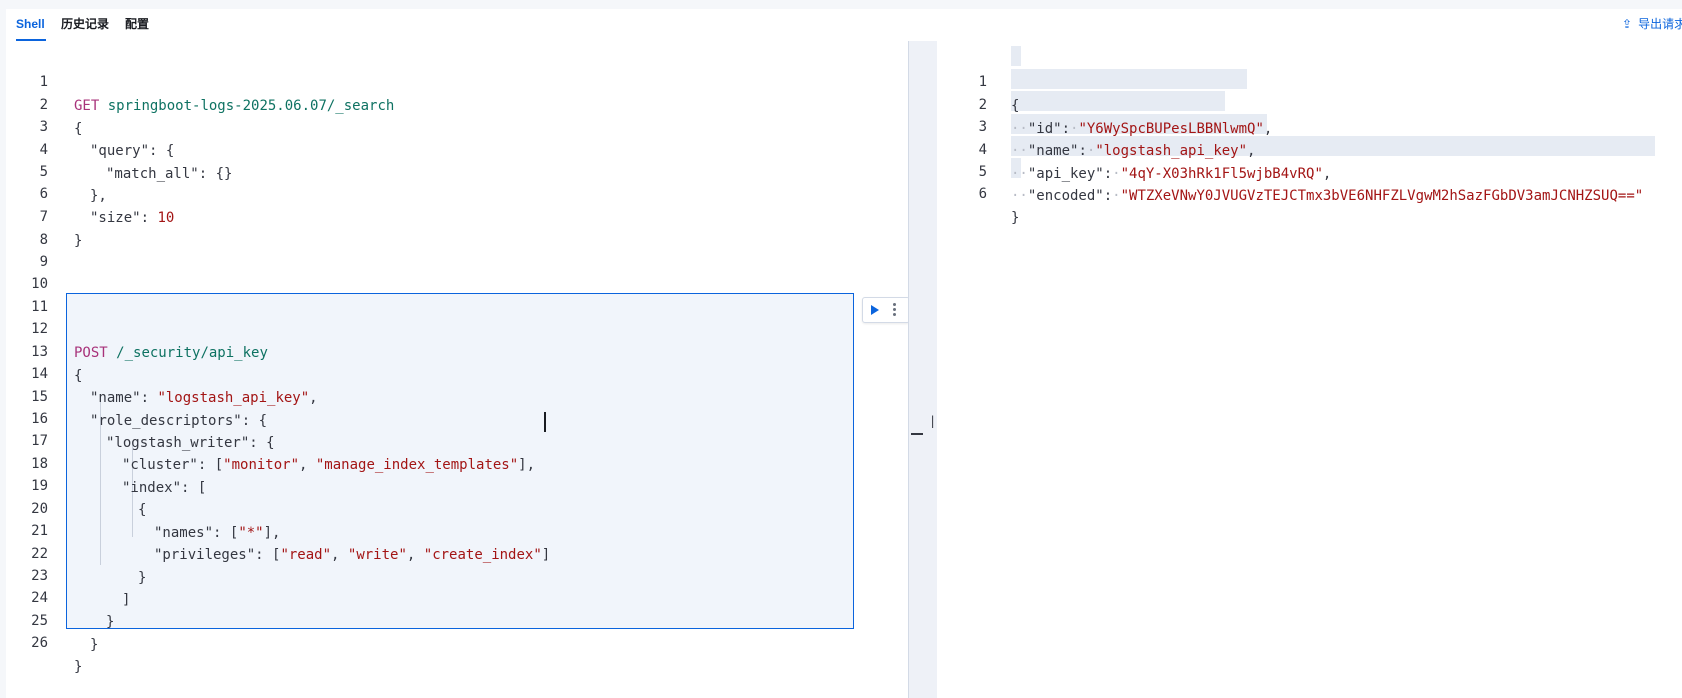 The width and height of the screenshot is (1682, 698). Describe the element at coordinates (1660, 24) in the screenshot. I see `export-label: 导出请求` at that location.